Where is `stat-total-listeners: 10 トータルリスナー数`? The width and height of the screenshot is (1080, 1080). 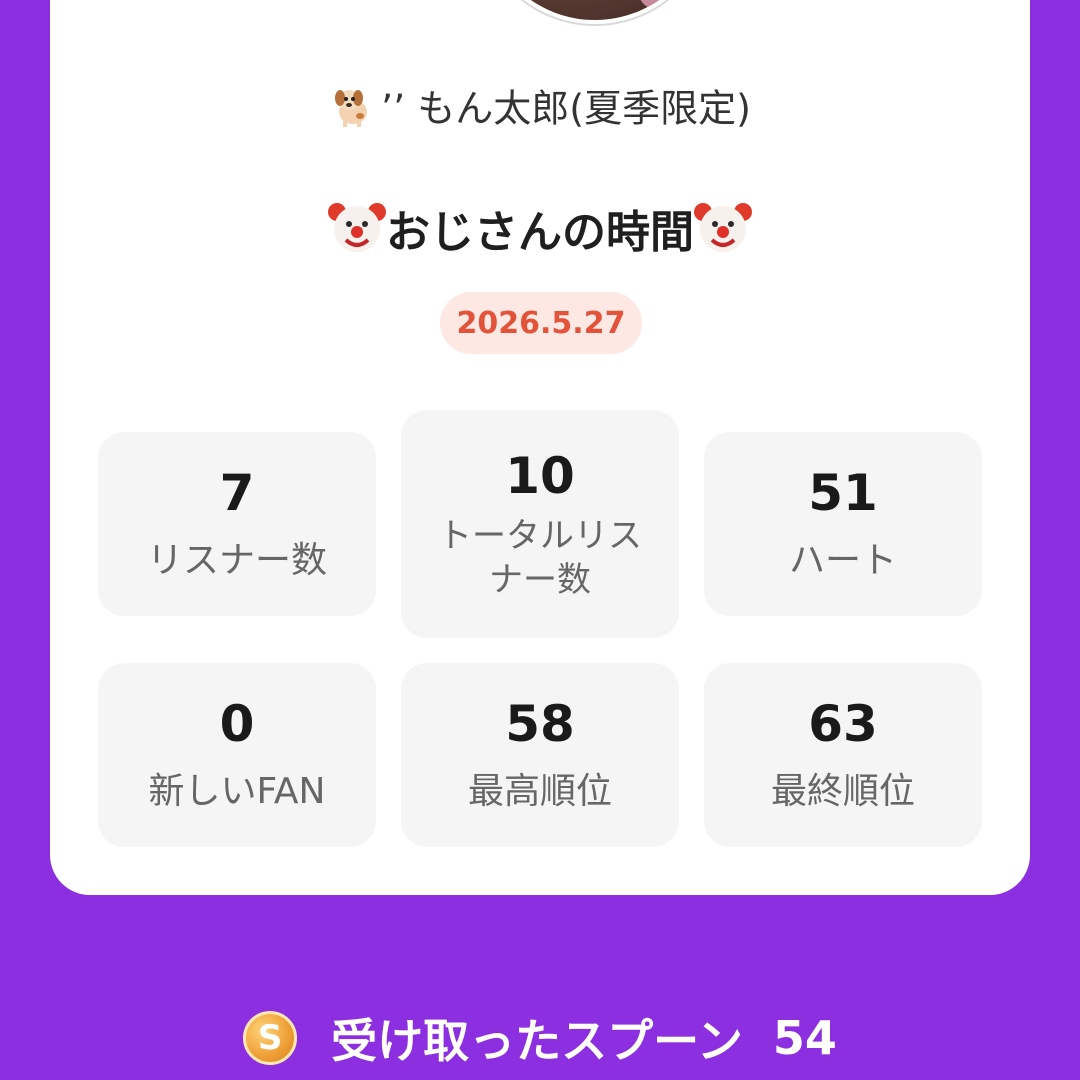 stat-total-listeners: 10 トータルリスナー数 is located at coordinates (540, 524).